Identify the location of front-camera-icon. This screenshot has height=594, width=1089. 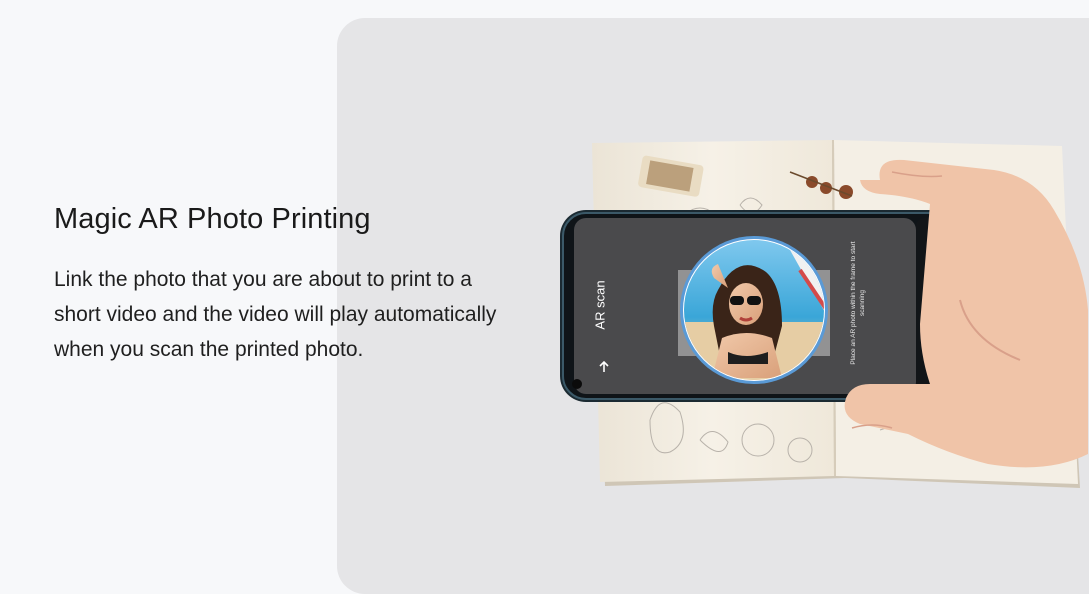
(577, 384).